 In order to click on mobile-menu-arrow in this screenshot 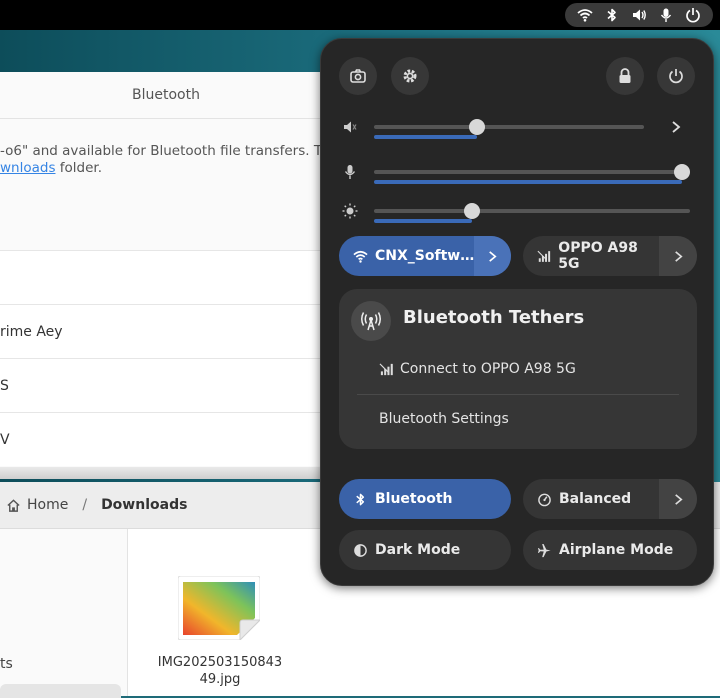, I will do `click(678, 256)`.